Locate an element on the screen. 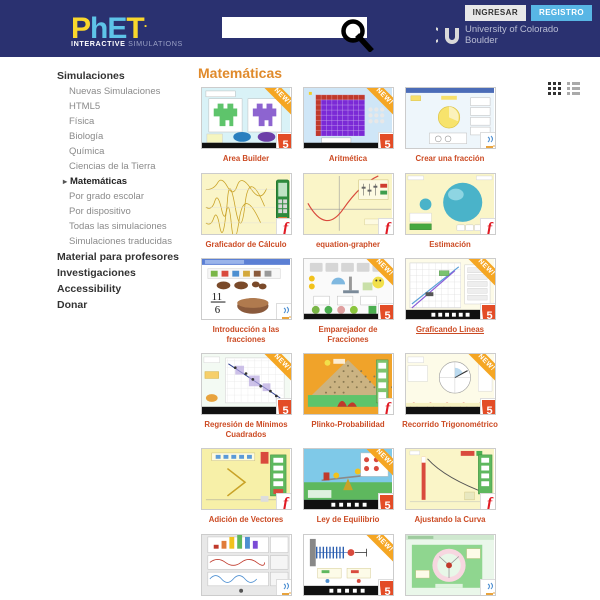  simulation-card: NEW! 5 Ley de Equilibrio is located at coordinates (348, 486).